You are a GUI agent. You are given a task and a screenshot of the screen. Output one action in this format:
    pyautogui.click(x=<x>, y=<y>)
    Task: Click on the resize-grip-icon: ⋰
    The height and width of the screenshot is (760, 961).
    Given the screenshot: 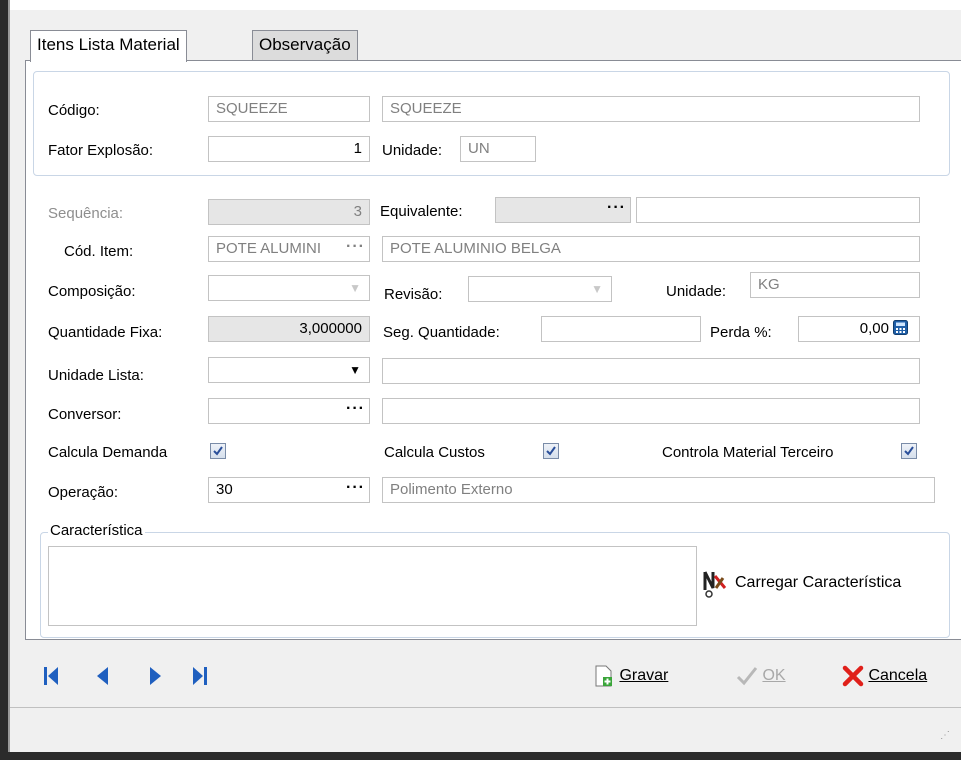 What is the action you would take?
    pyautogui.click(x=945, y=735)
    